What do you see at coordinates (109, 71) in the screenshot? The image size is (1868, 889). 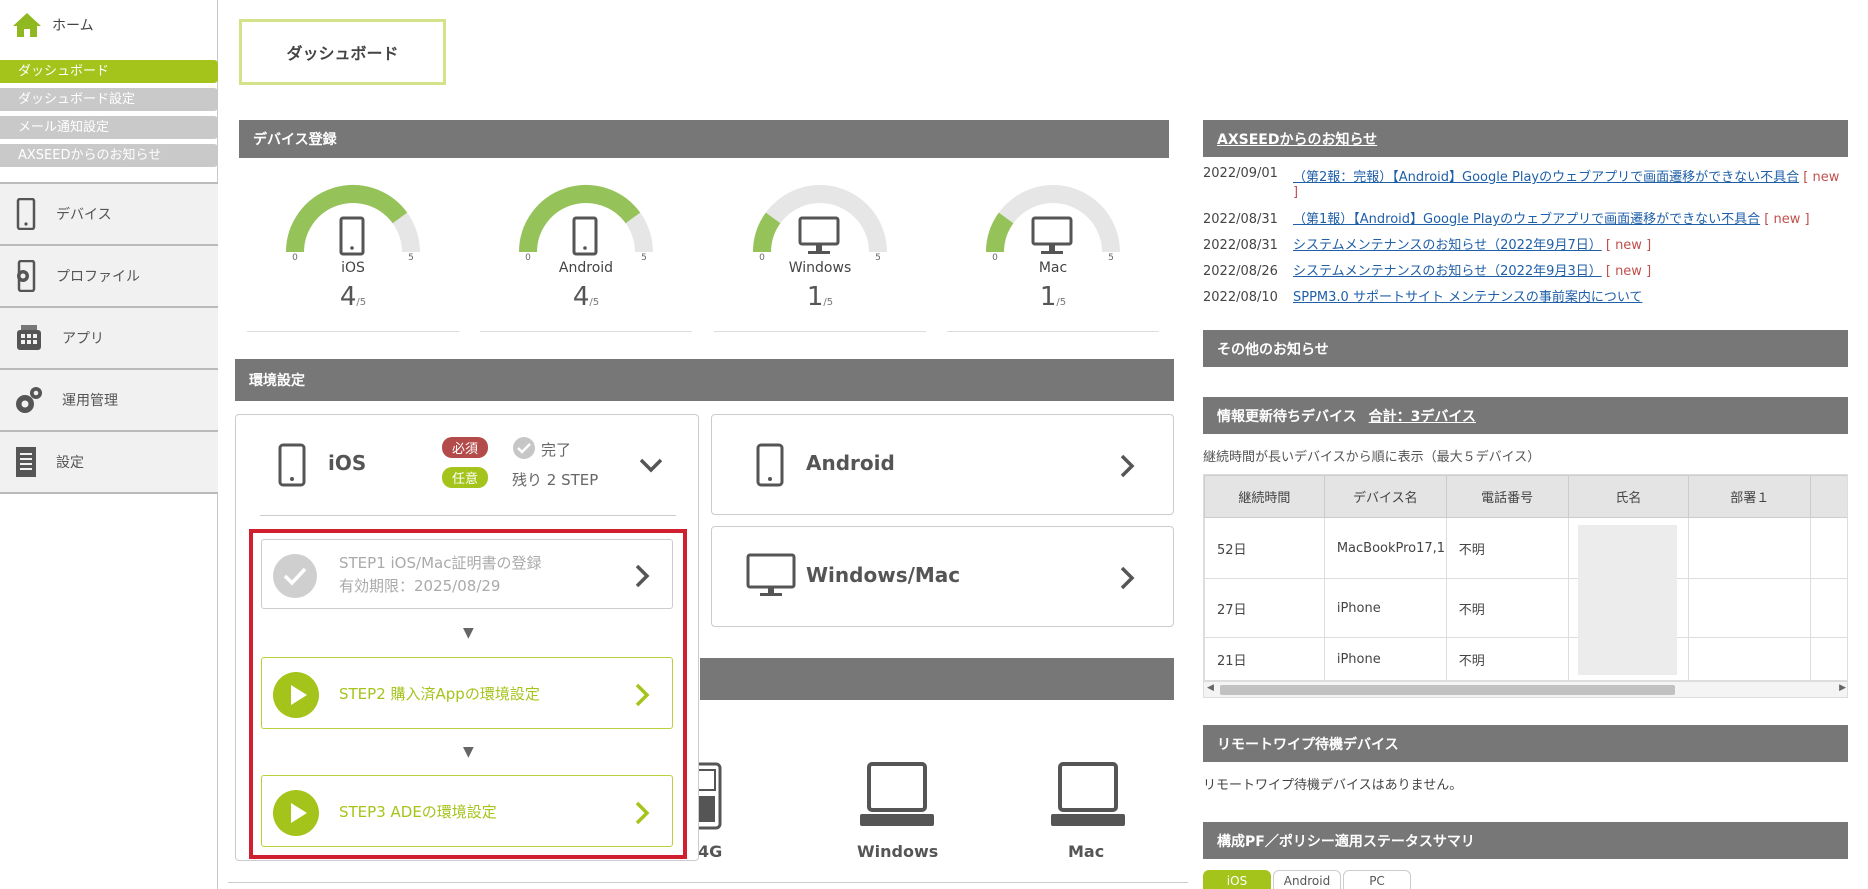 I see `submenu-dashboard: ダッシュボード` at bounding box center [109, 71].